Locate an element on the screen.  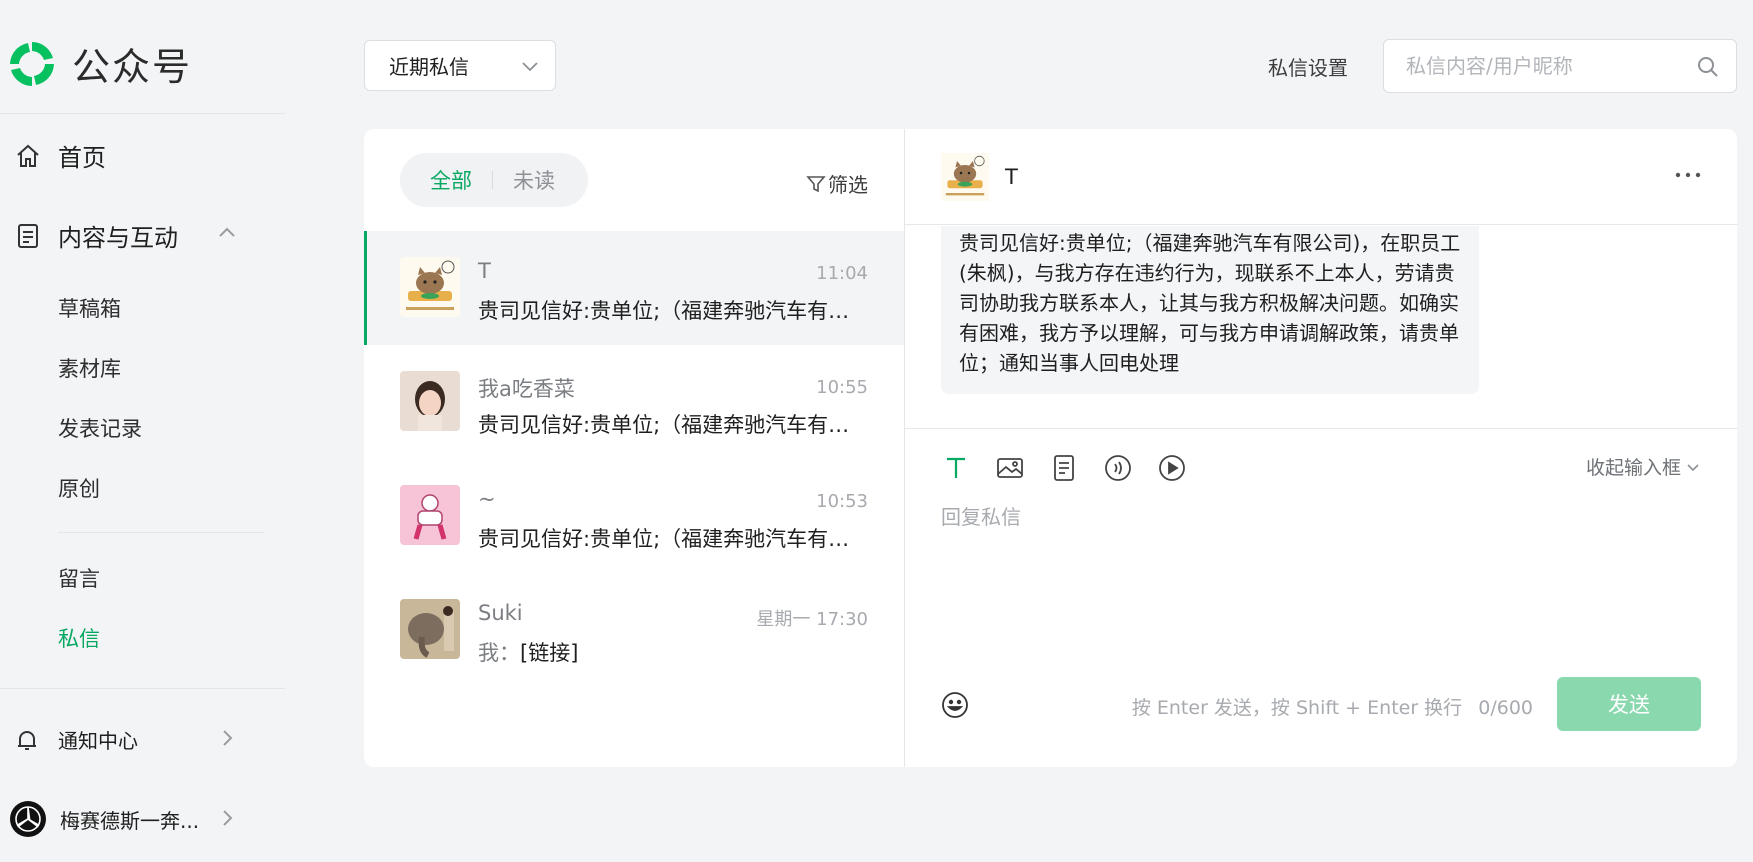
character-counter: 0/600 is located at coordinates (1505, 708).